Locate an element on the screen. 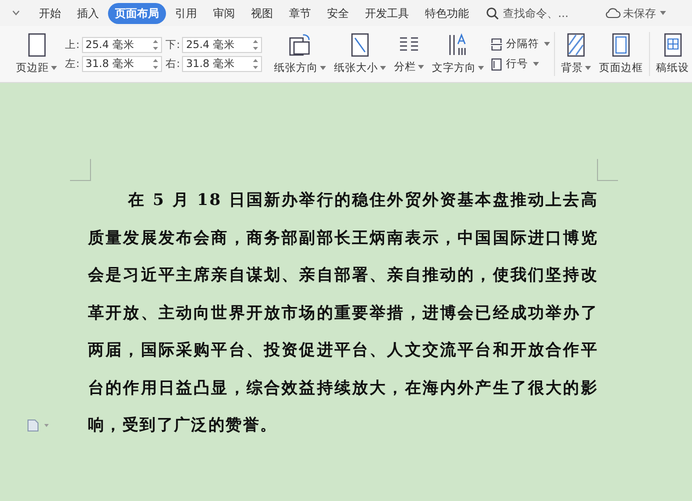 The height and width of the screenshot is (501, 692). menu-tab: 章节 is located at coordinates (300, 13).